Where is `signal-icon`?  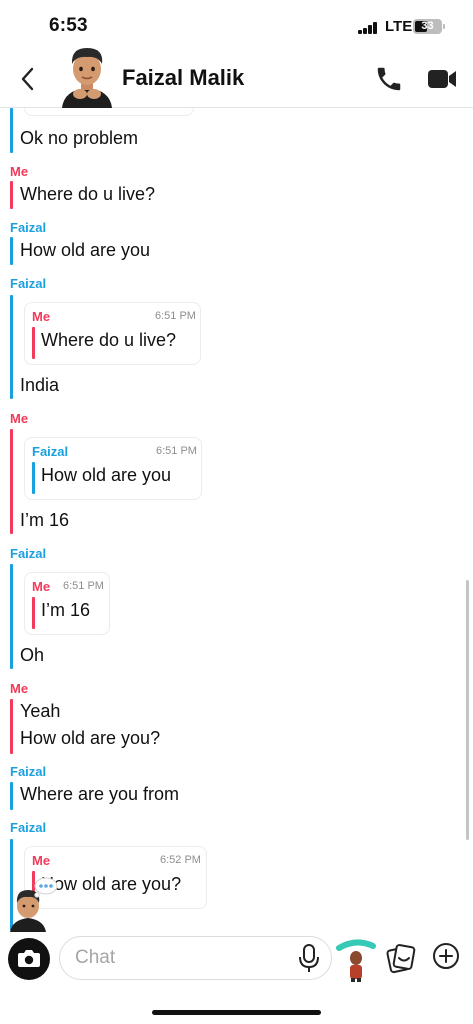 signal-icon is located at coordinates (369, 28).